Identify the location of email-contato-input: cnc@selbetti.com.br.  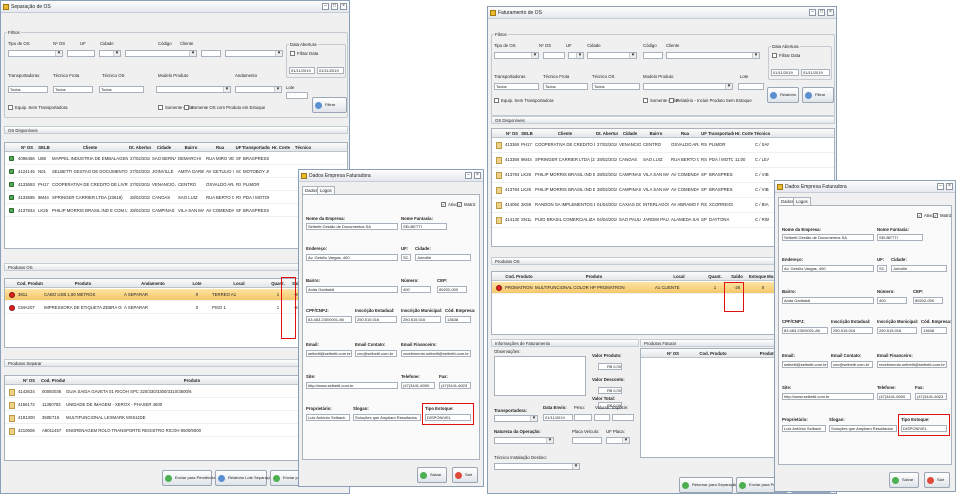
(376, 353).